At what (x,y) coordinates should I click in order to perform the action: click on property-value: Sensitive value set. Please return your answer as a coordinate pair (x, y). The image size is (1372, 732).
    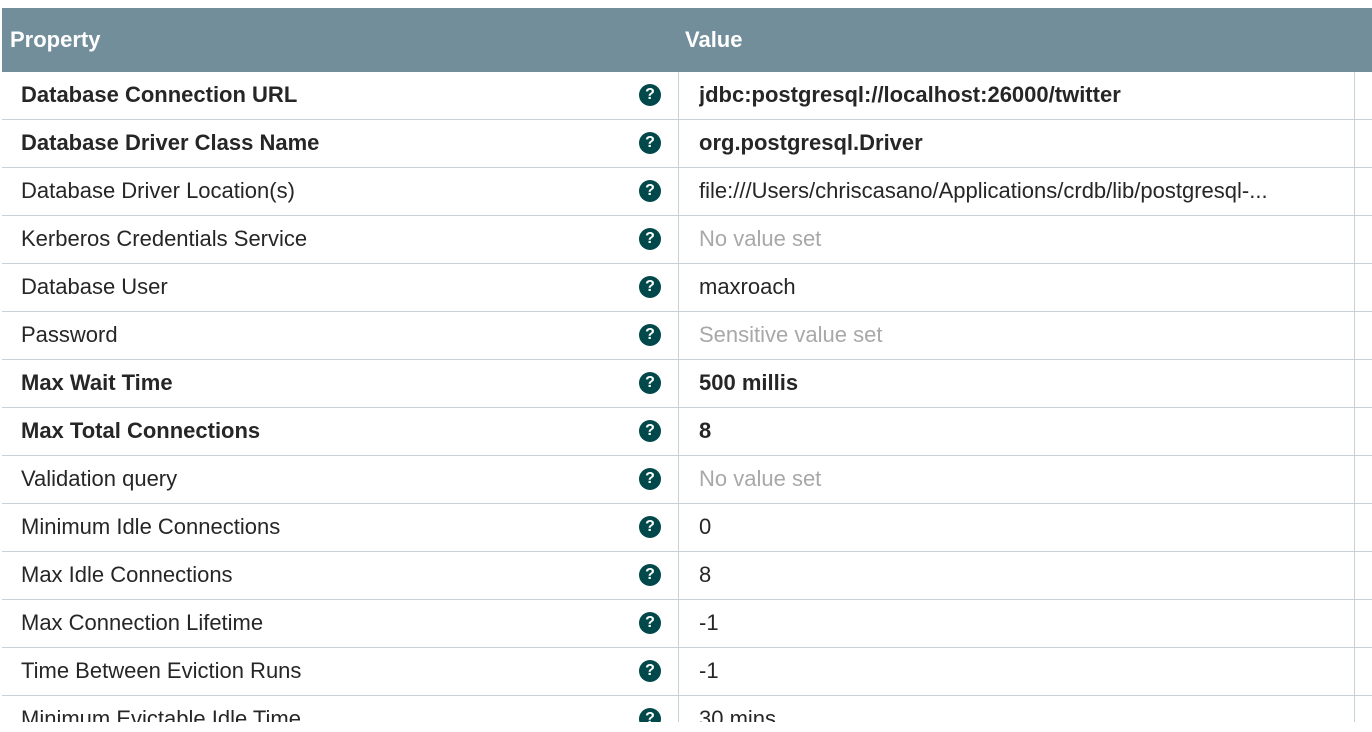
    Looking at the image, I should click on (1022, 335).